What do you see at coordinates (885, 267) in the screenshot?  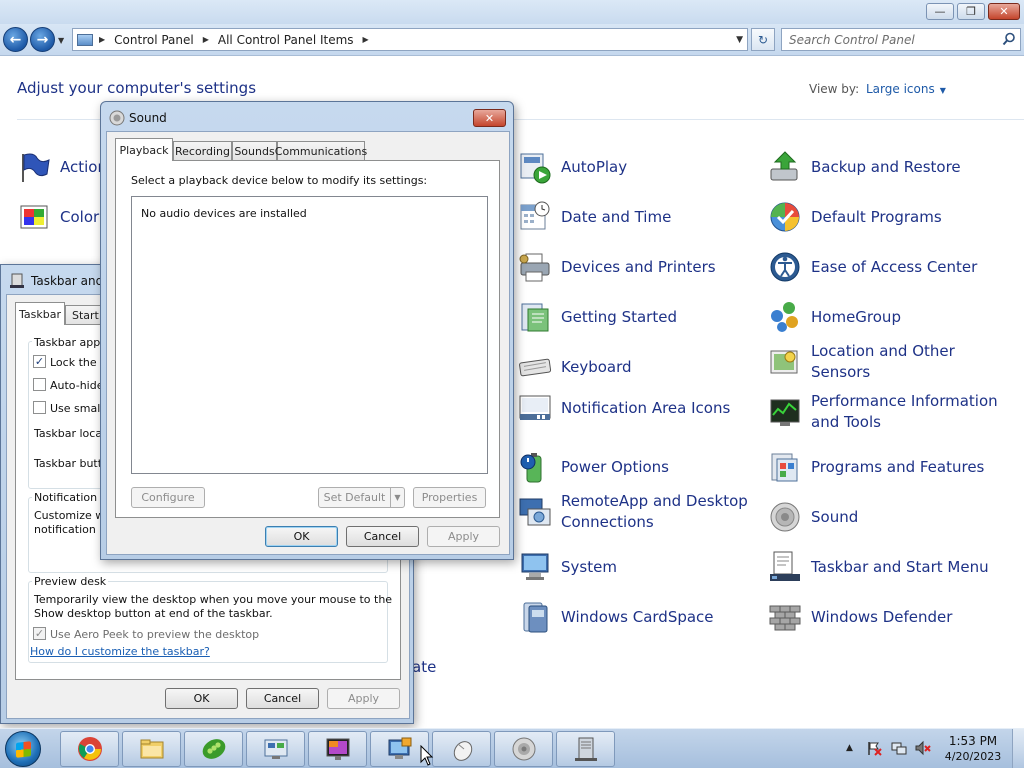 I see `cp-item-ease-of-access-center: Ease of Access Center` at bounding box center [885, 267].